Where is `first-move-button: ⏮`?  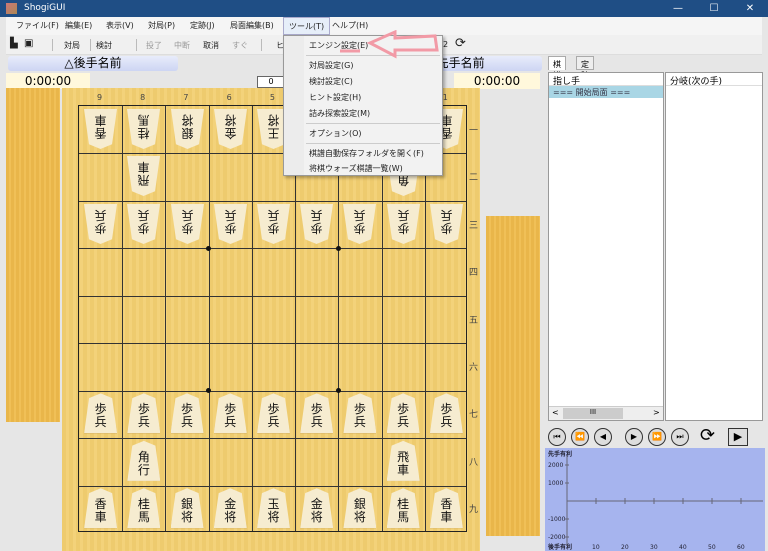
first-move-button: ⏮ is located at coordinates (557, 437).